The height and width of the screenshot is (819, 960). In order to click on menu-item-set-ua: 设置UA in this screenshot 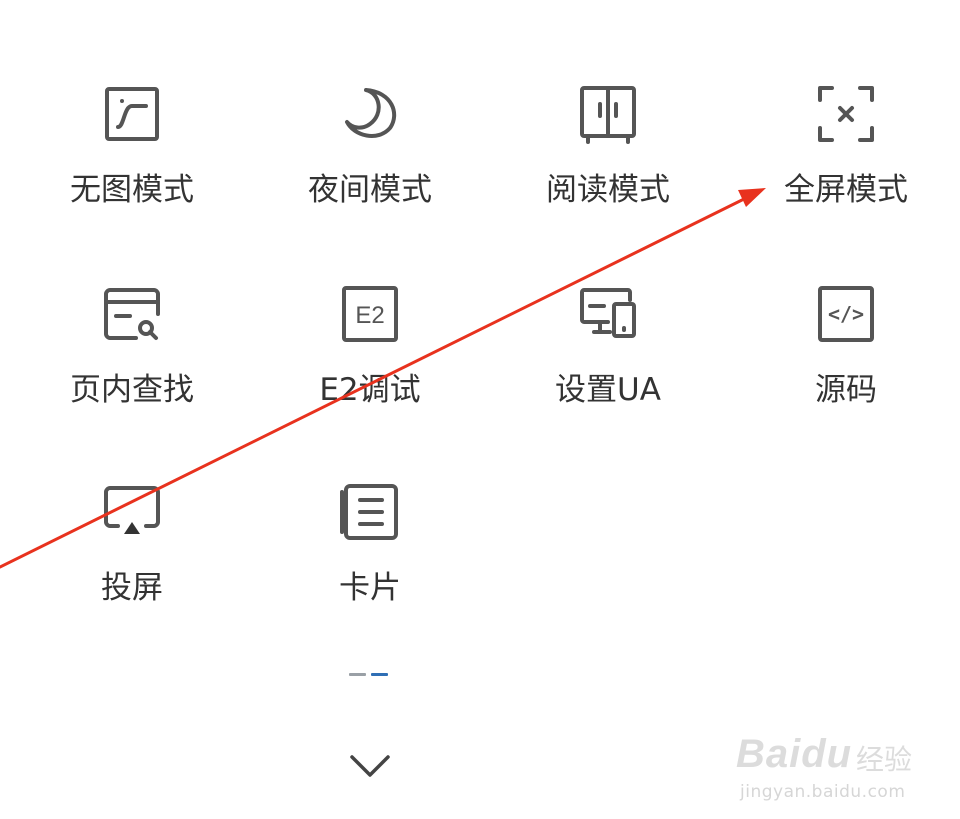, I will do `click(608, 364)`.